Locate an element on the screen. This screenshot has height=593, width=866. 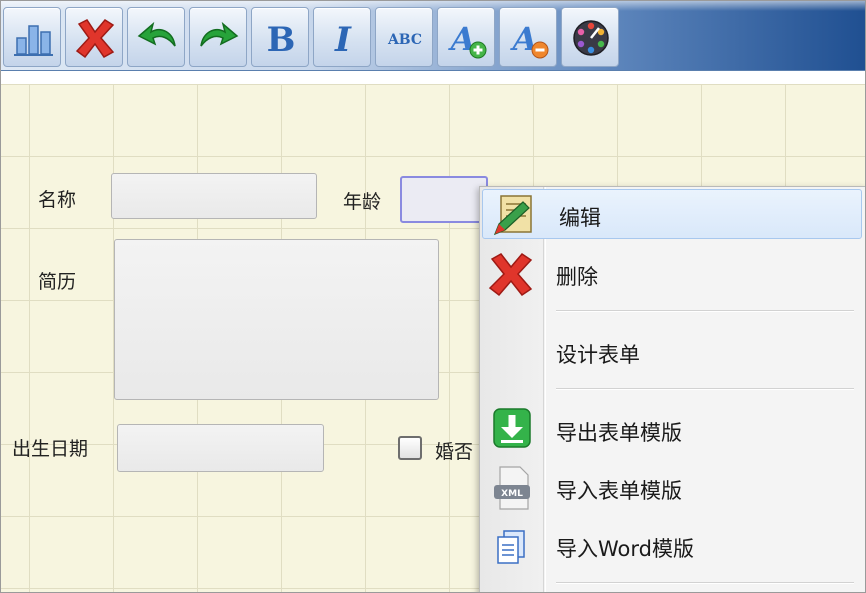
age-label: 年龄 is located at coordinates (362, 202).